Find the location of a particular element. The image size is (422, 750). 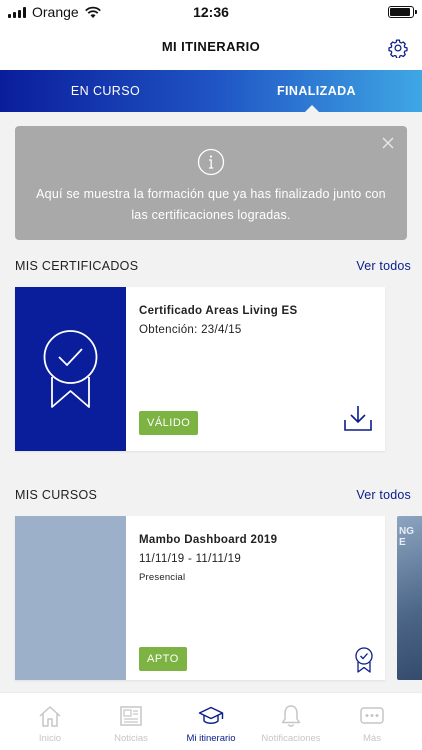

gear-icon is located at coordinates (398, 48).